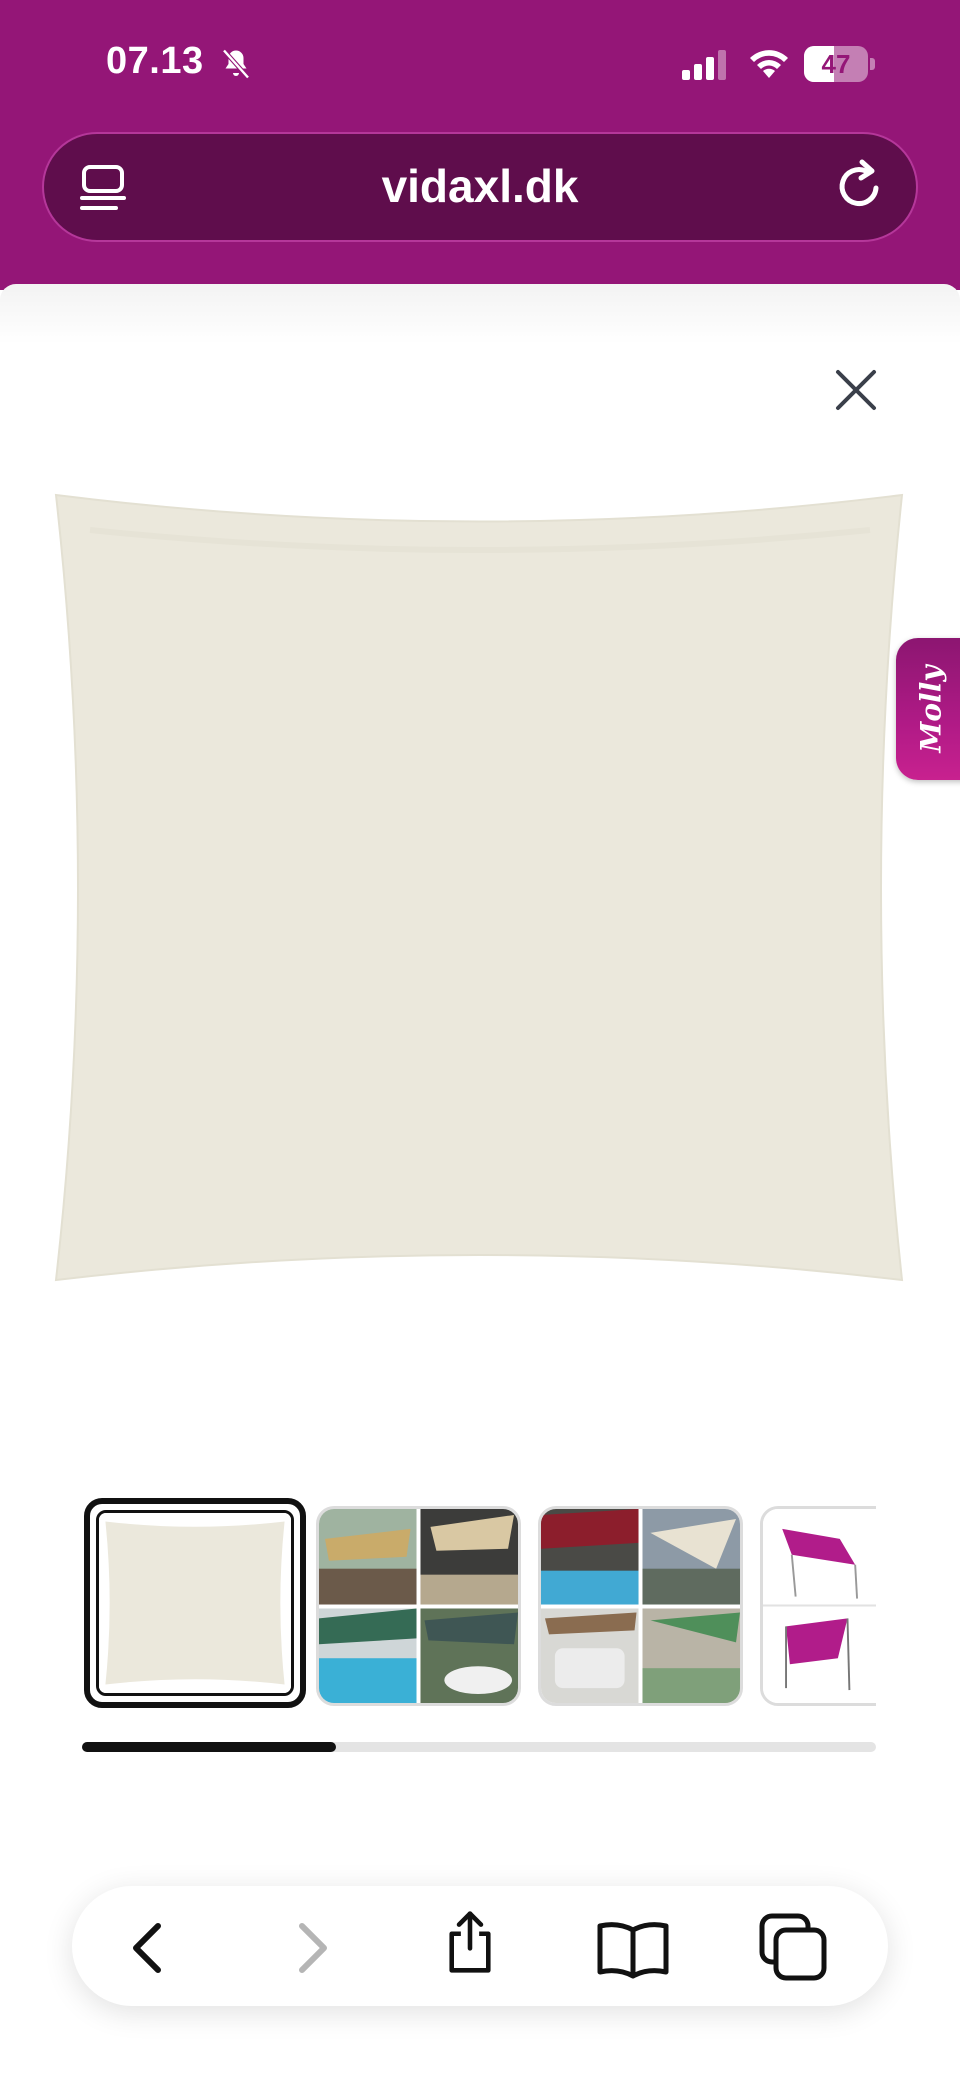  What do you see at coordinates (931, 709) in the screenshot?
I see `molly-label: Molly` at bounding box center [931, 709].